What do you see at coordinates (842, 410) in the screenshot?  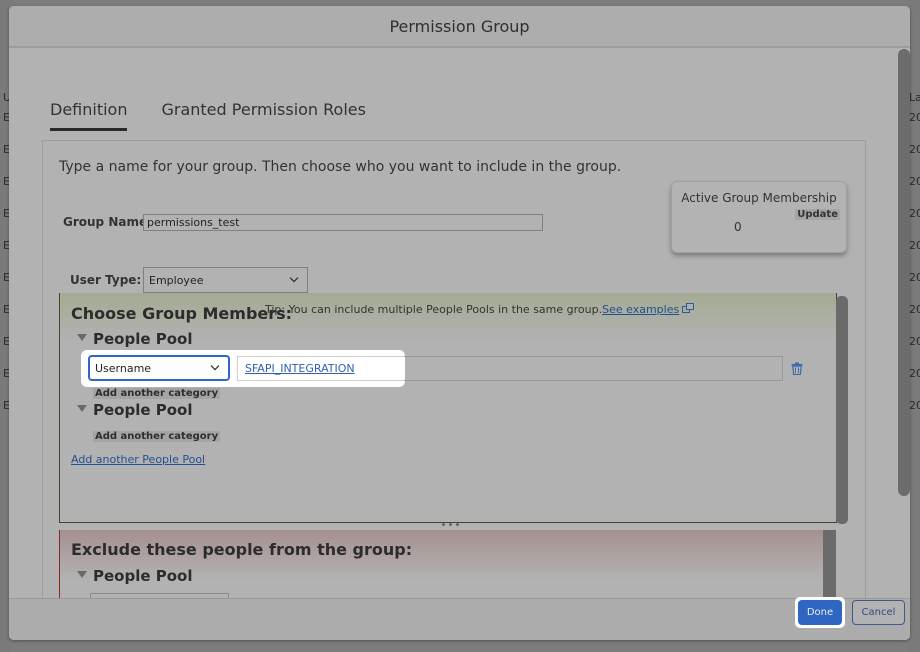 I see `include-section-scrollbar` at bounding box center [842, 410].